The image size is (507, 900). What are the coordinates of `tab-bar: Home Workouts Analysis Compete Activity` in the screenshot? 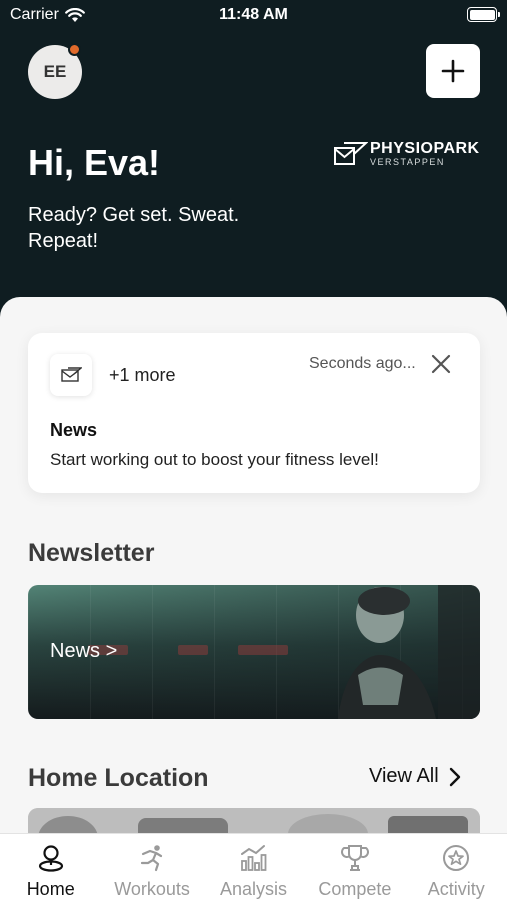 It's located at (253, 866).